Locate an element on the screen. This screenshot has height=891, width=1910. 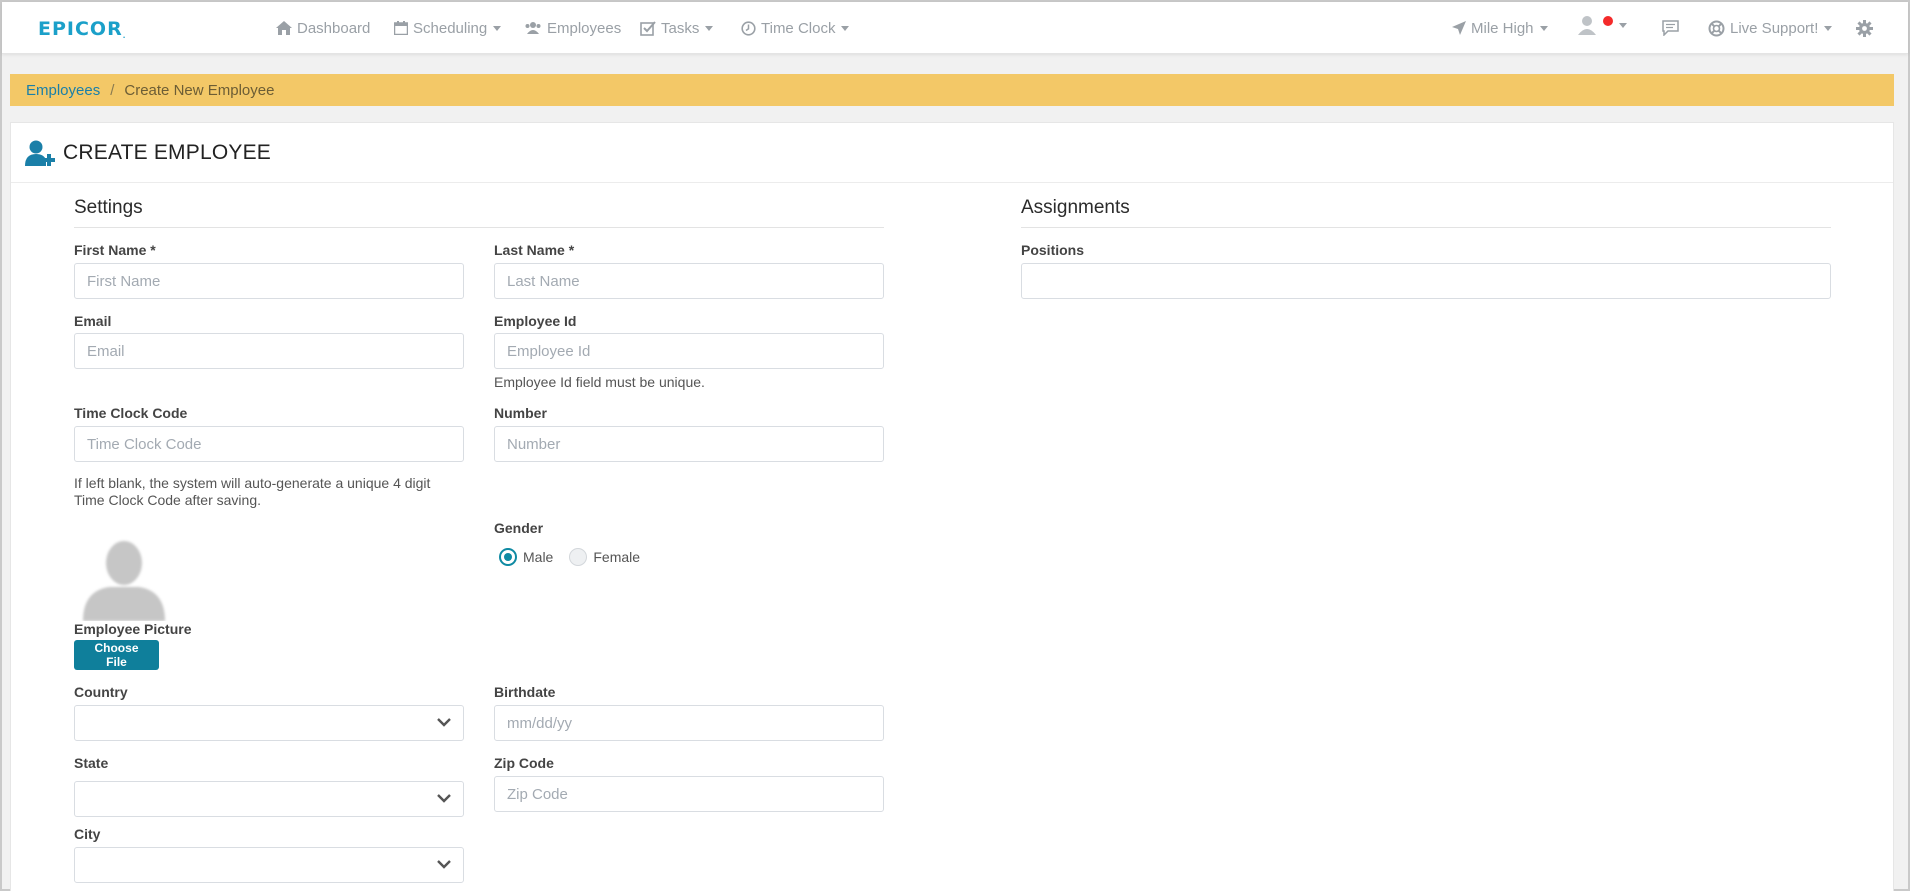
nav-tasks: Tasks is located at coordinates (677, 28).